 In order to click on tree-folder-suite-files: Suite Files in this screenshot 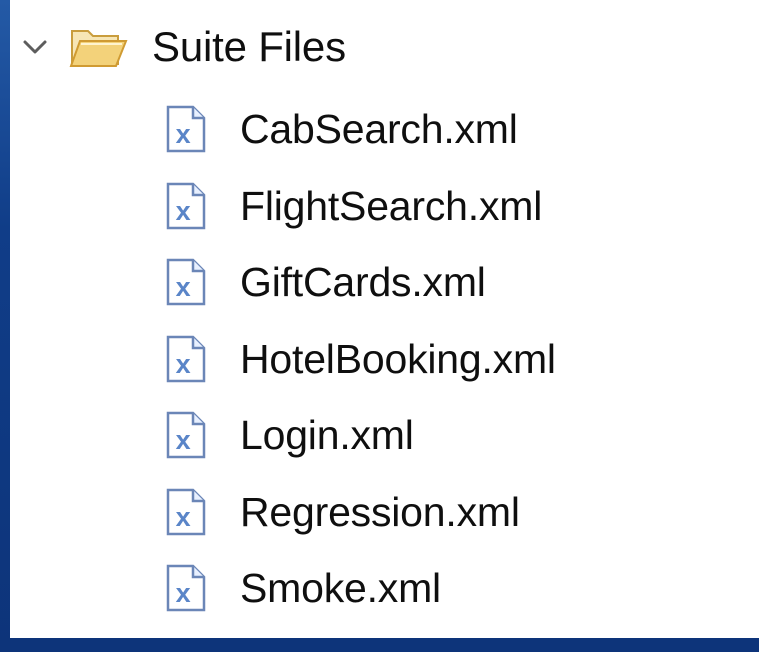, I will do `click(183, 47)`.